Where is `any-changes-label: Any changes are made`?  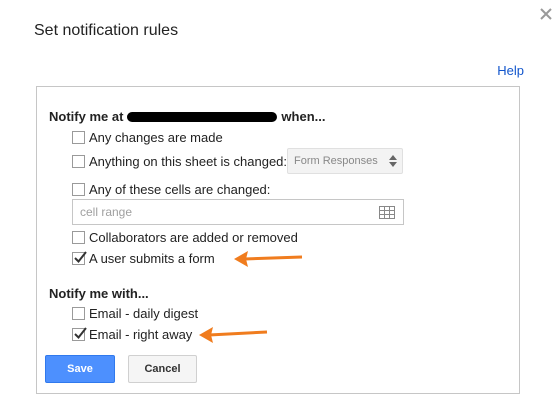
any-changes-label: Any changes are made is located at coordinates (156, 137).